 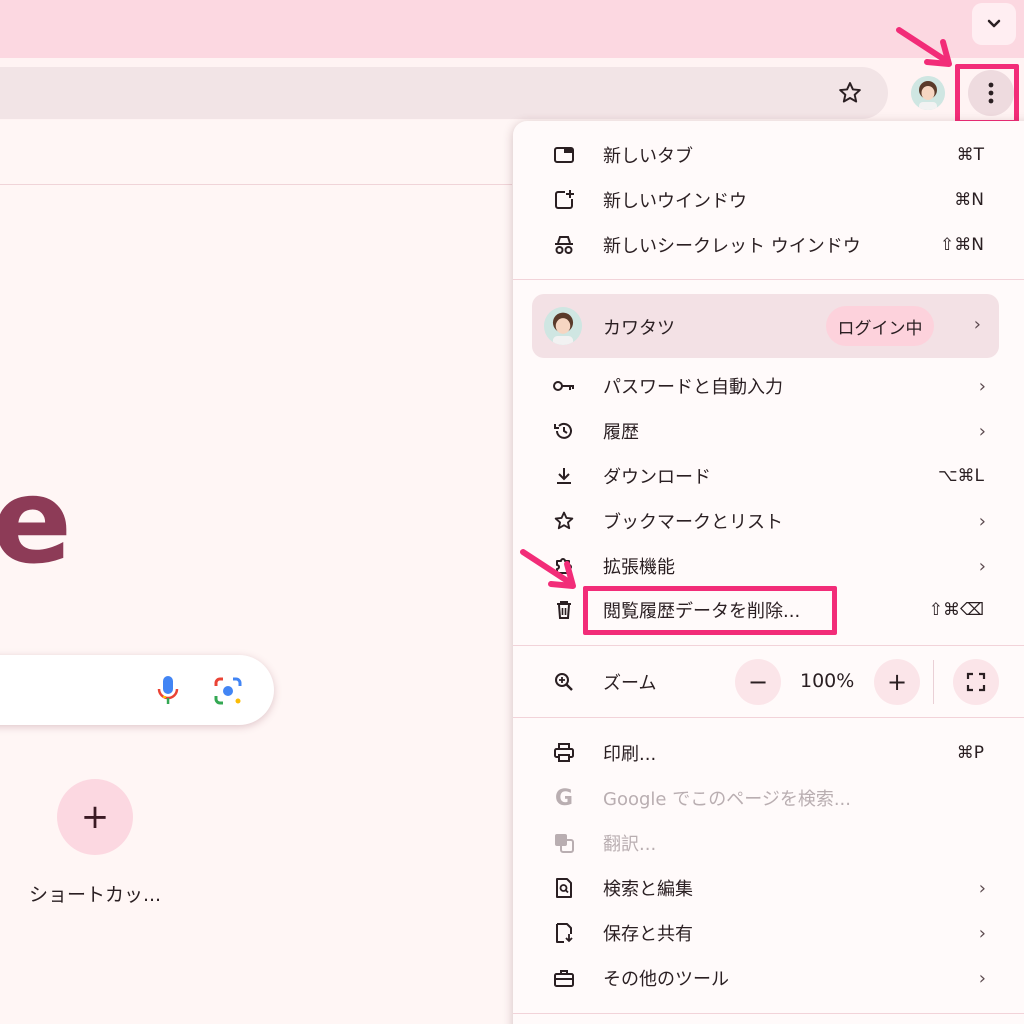 What do you see at coordinates (564, 798) in the screenshot?
I see `google-g-icon: G` at bounding box center [564, 798].